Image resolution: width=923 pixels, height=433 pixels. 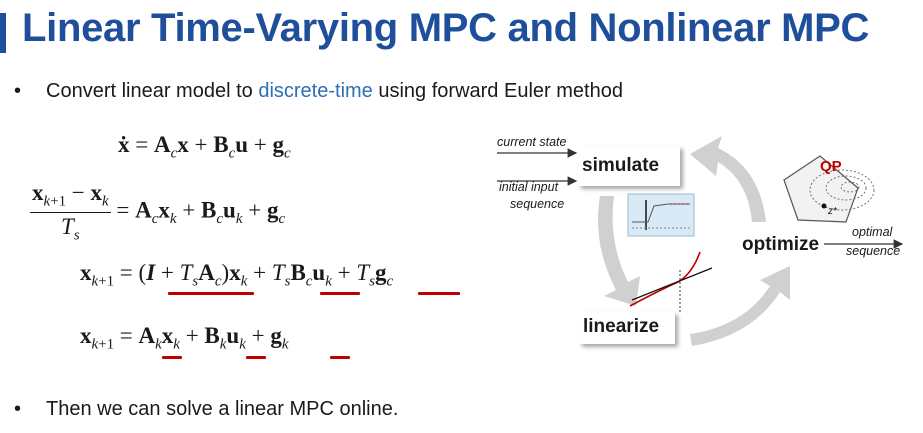 I want to click on linearization-curve-icon, so click(x=671, y=281).